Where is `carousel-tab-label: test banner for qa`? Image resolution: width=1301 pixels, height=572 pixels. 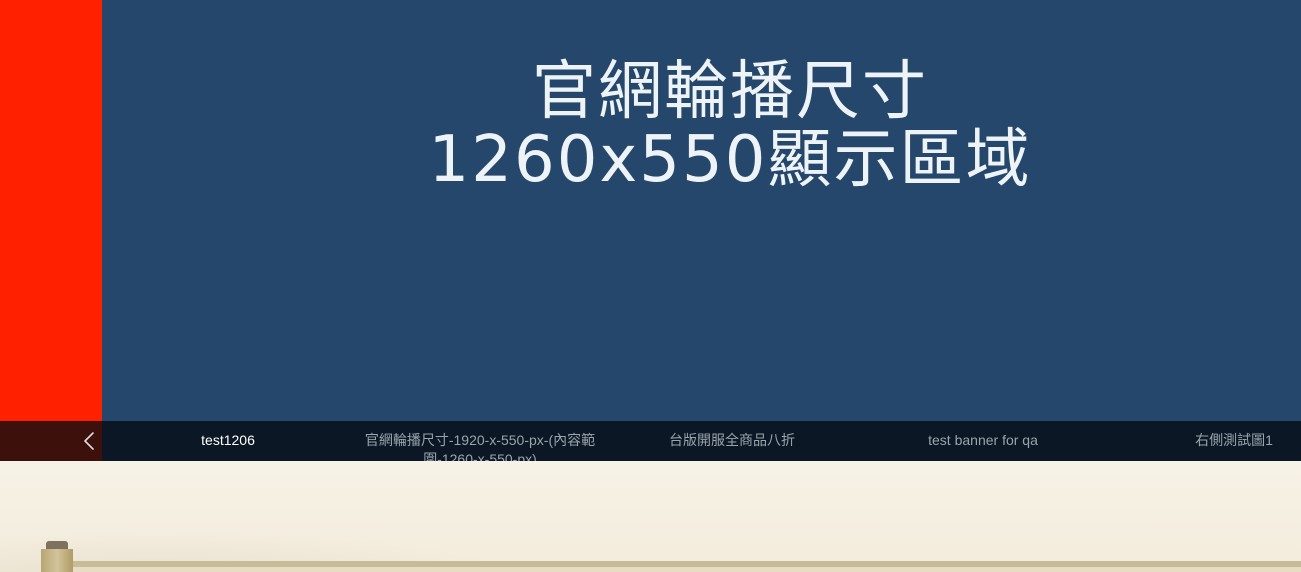
carousel-tab-label: test banner for qa is located at coordinates (983, 440).